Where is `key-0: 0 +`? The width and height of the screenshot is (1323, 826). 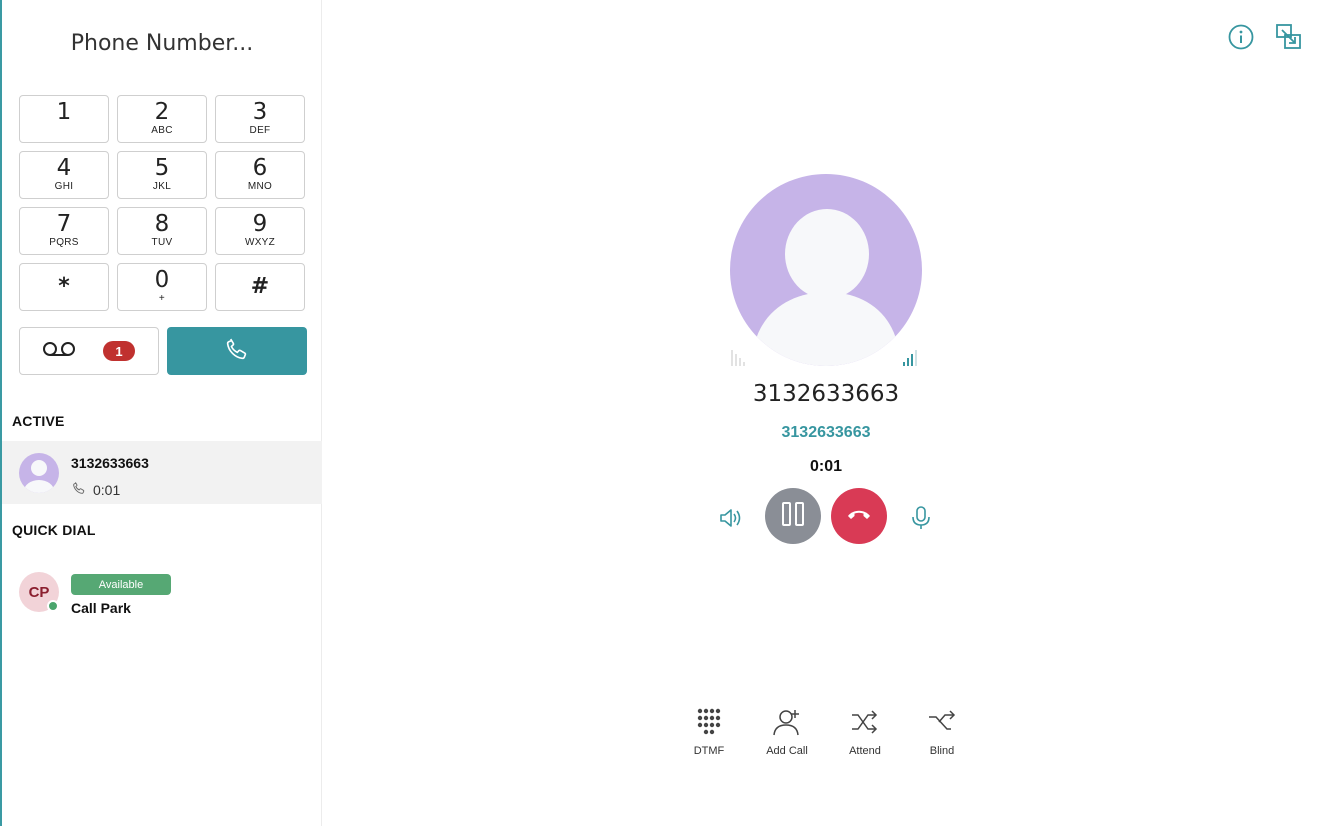 key-0: 0 + is located at coordinates (162, 287).